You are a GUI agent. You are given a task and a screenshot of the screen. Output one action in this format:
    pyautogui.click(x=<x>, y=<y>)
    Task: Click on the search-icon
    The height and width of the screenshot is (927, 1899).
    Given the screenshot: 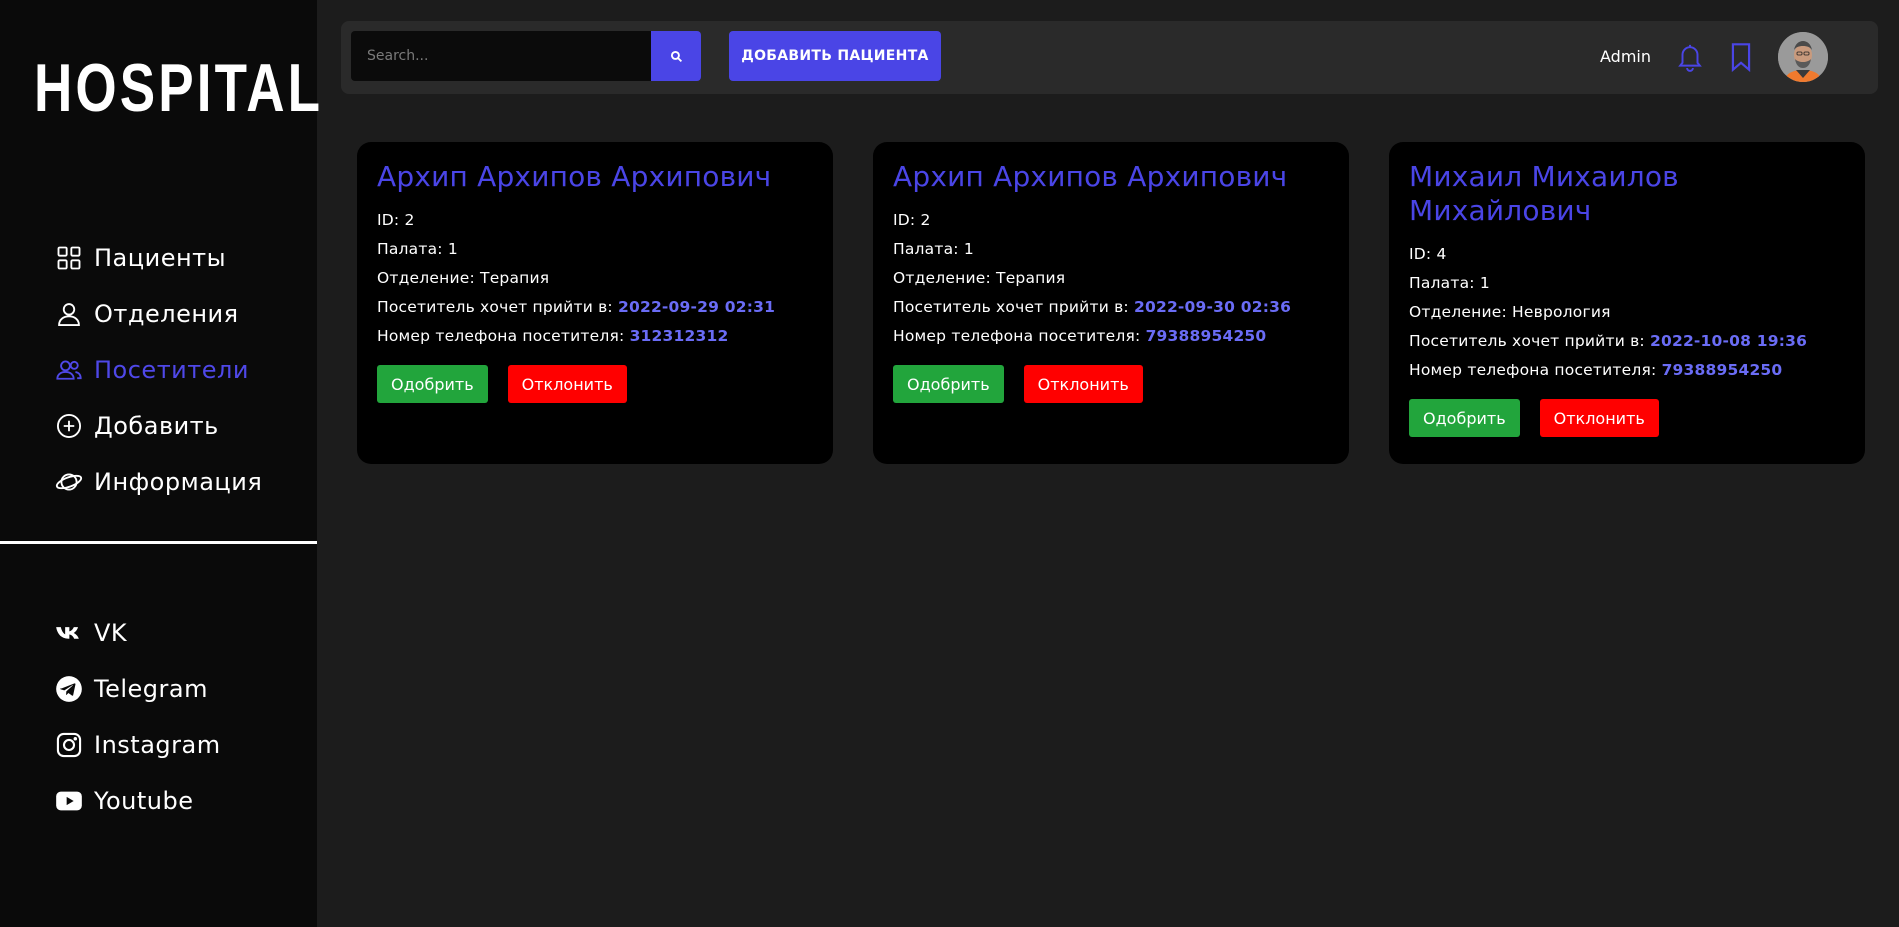 What is the action you would take?
    pyautogui.click(x=676, y=56)
    